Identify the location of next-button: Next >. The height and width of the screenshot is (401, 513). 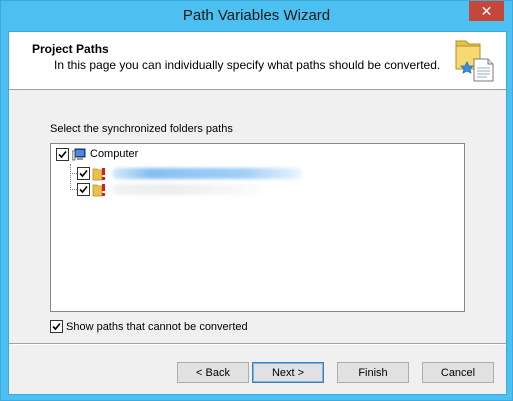
(288, 372).